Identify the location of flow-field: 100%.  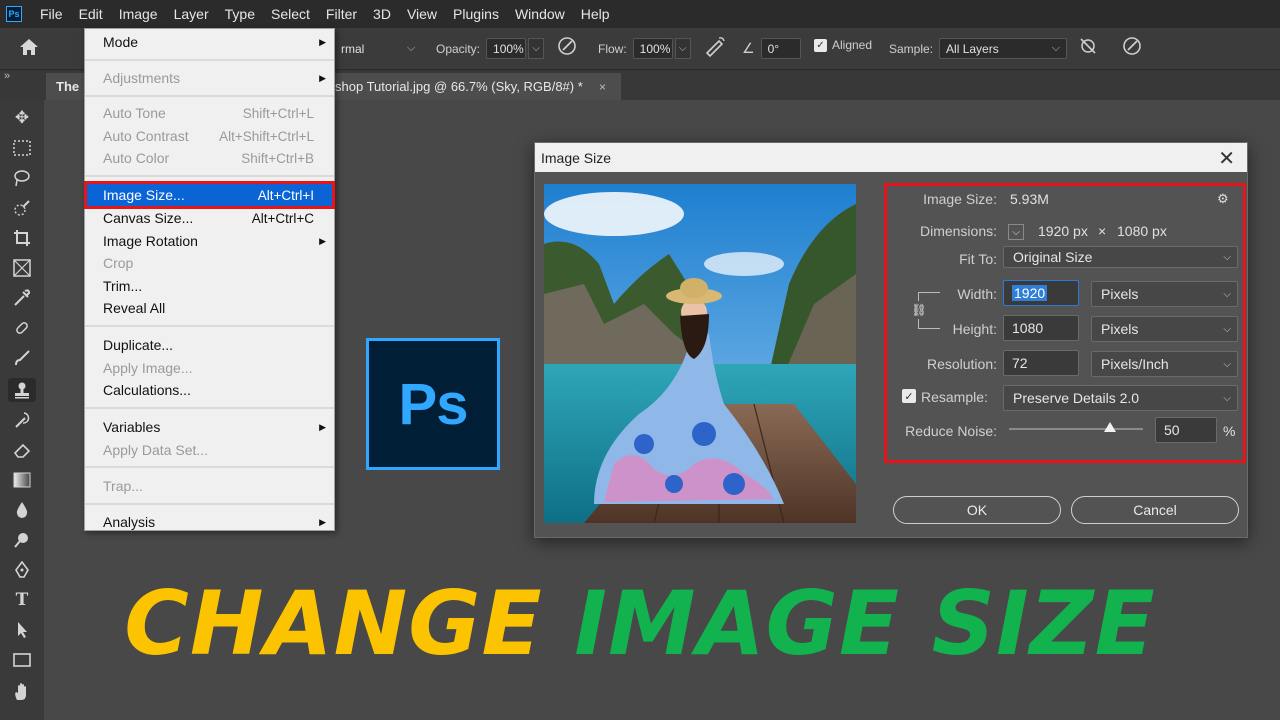
(652, 48).